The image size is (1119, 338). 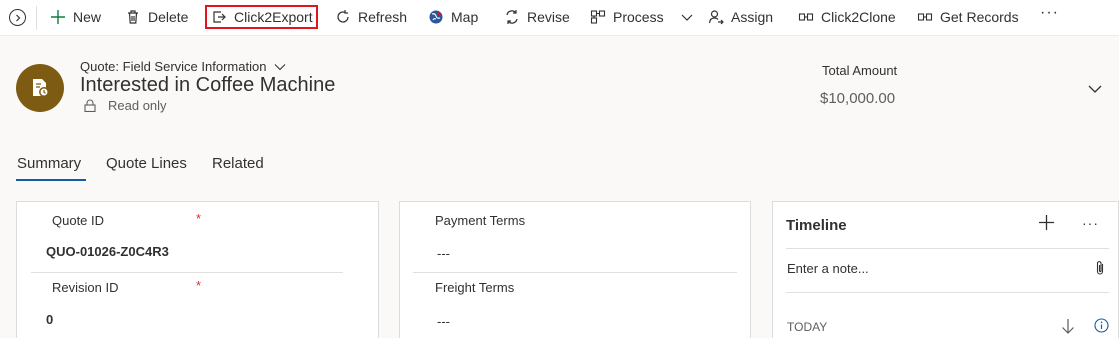 I want to click on total-amount-value: $10,000.00, so click(x=858, y=98).